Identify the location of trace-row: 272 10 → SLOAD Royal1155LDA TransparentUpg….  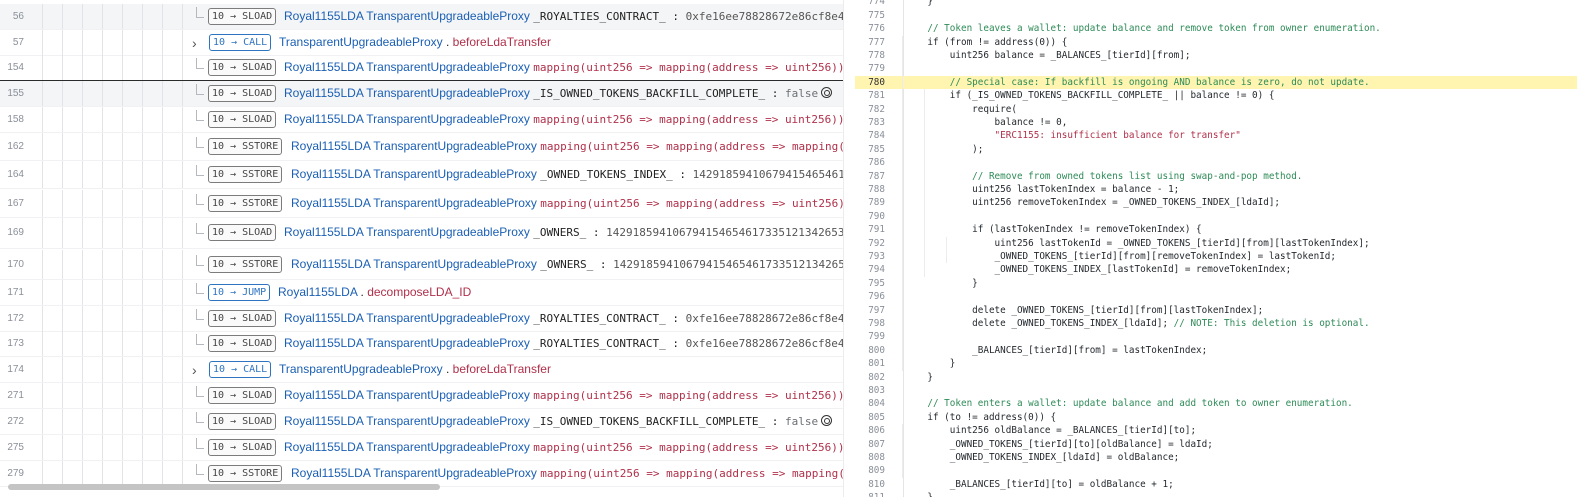
(421, 422).